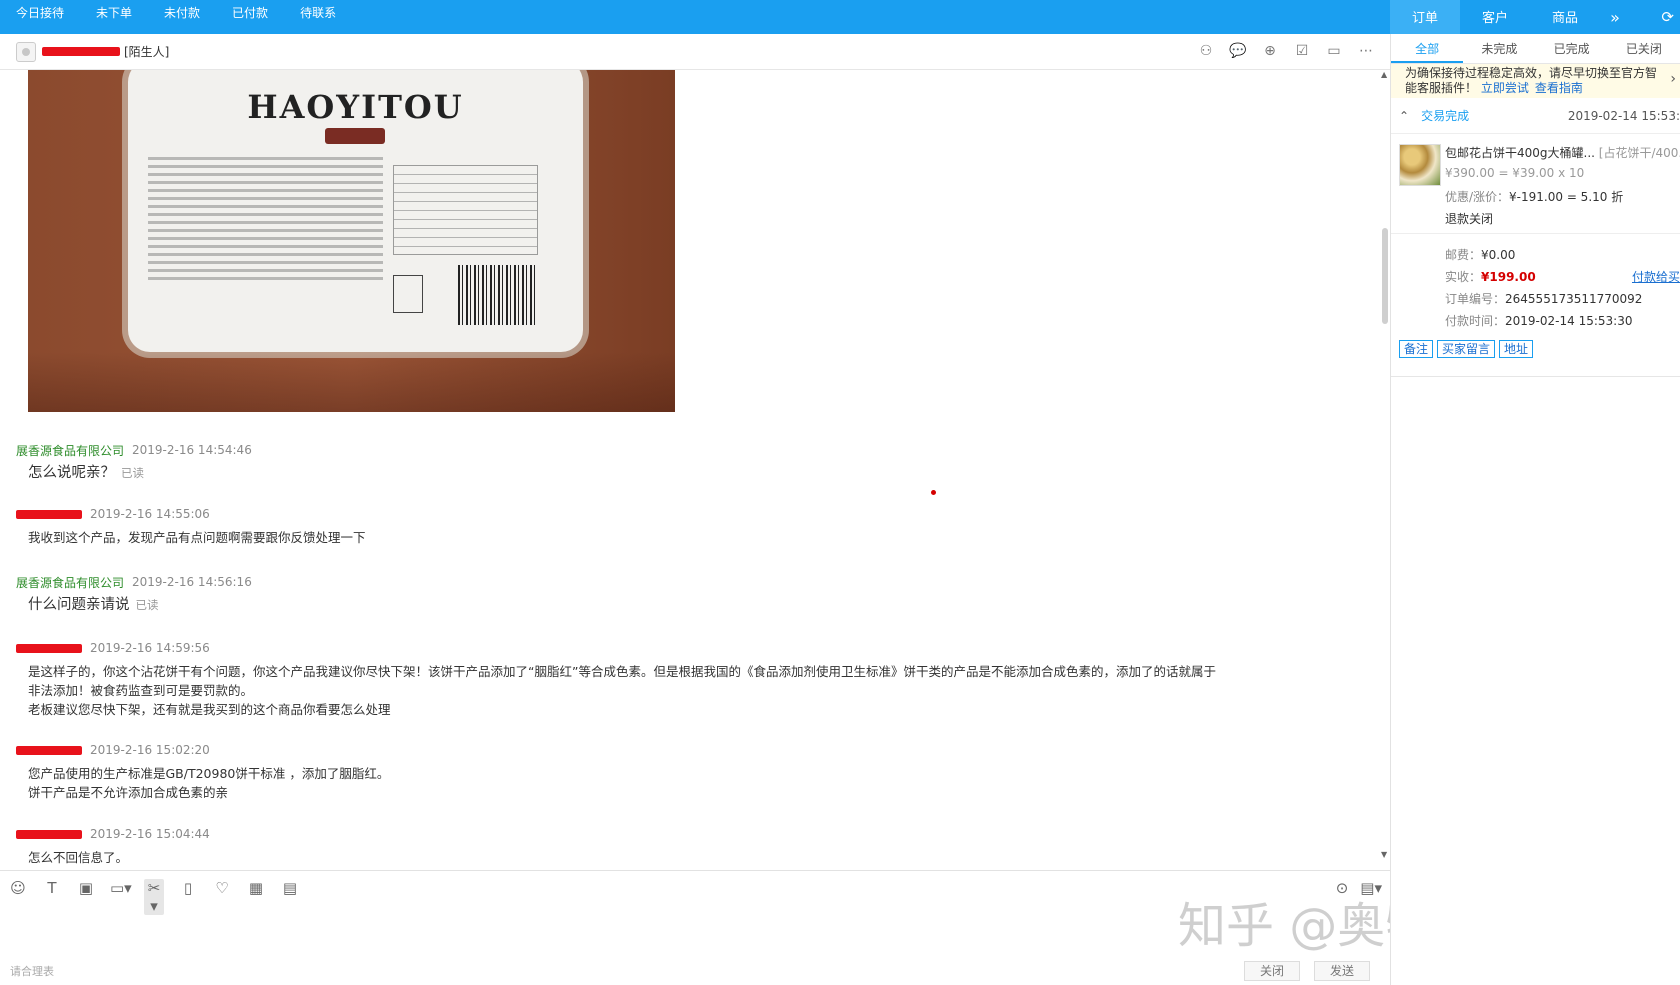  I want to click on shipping-label: 邮费：, so click(1463, 255).